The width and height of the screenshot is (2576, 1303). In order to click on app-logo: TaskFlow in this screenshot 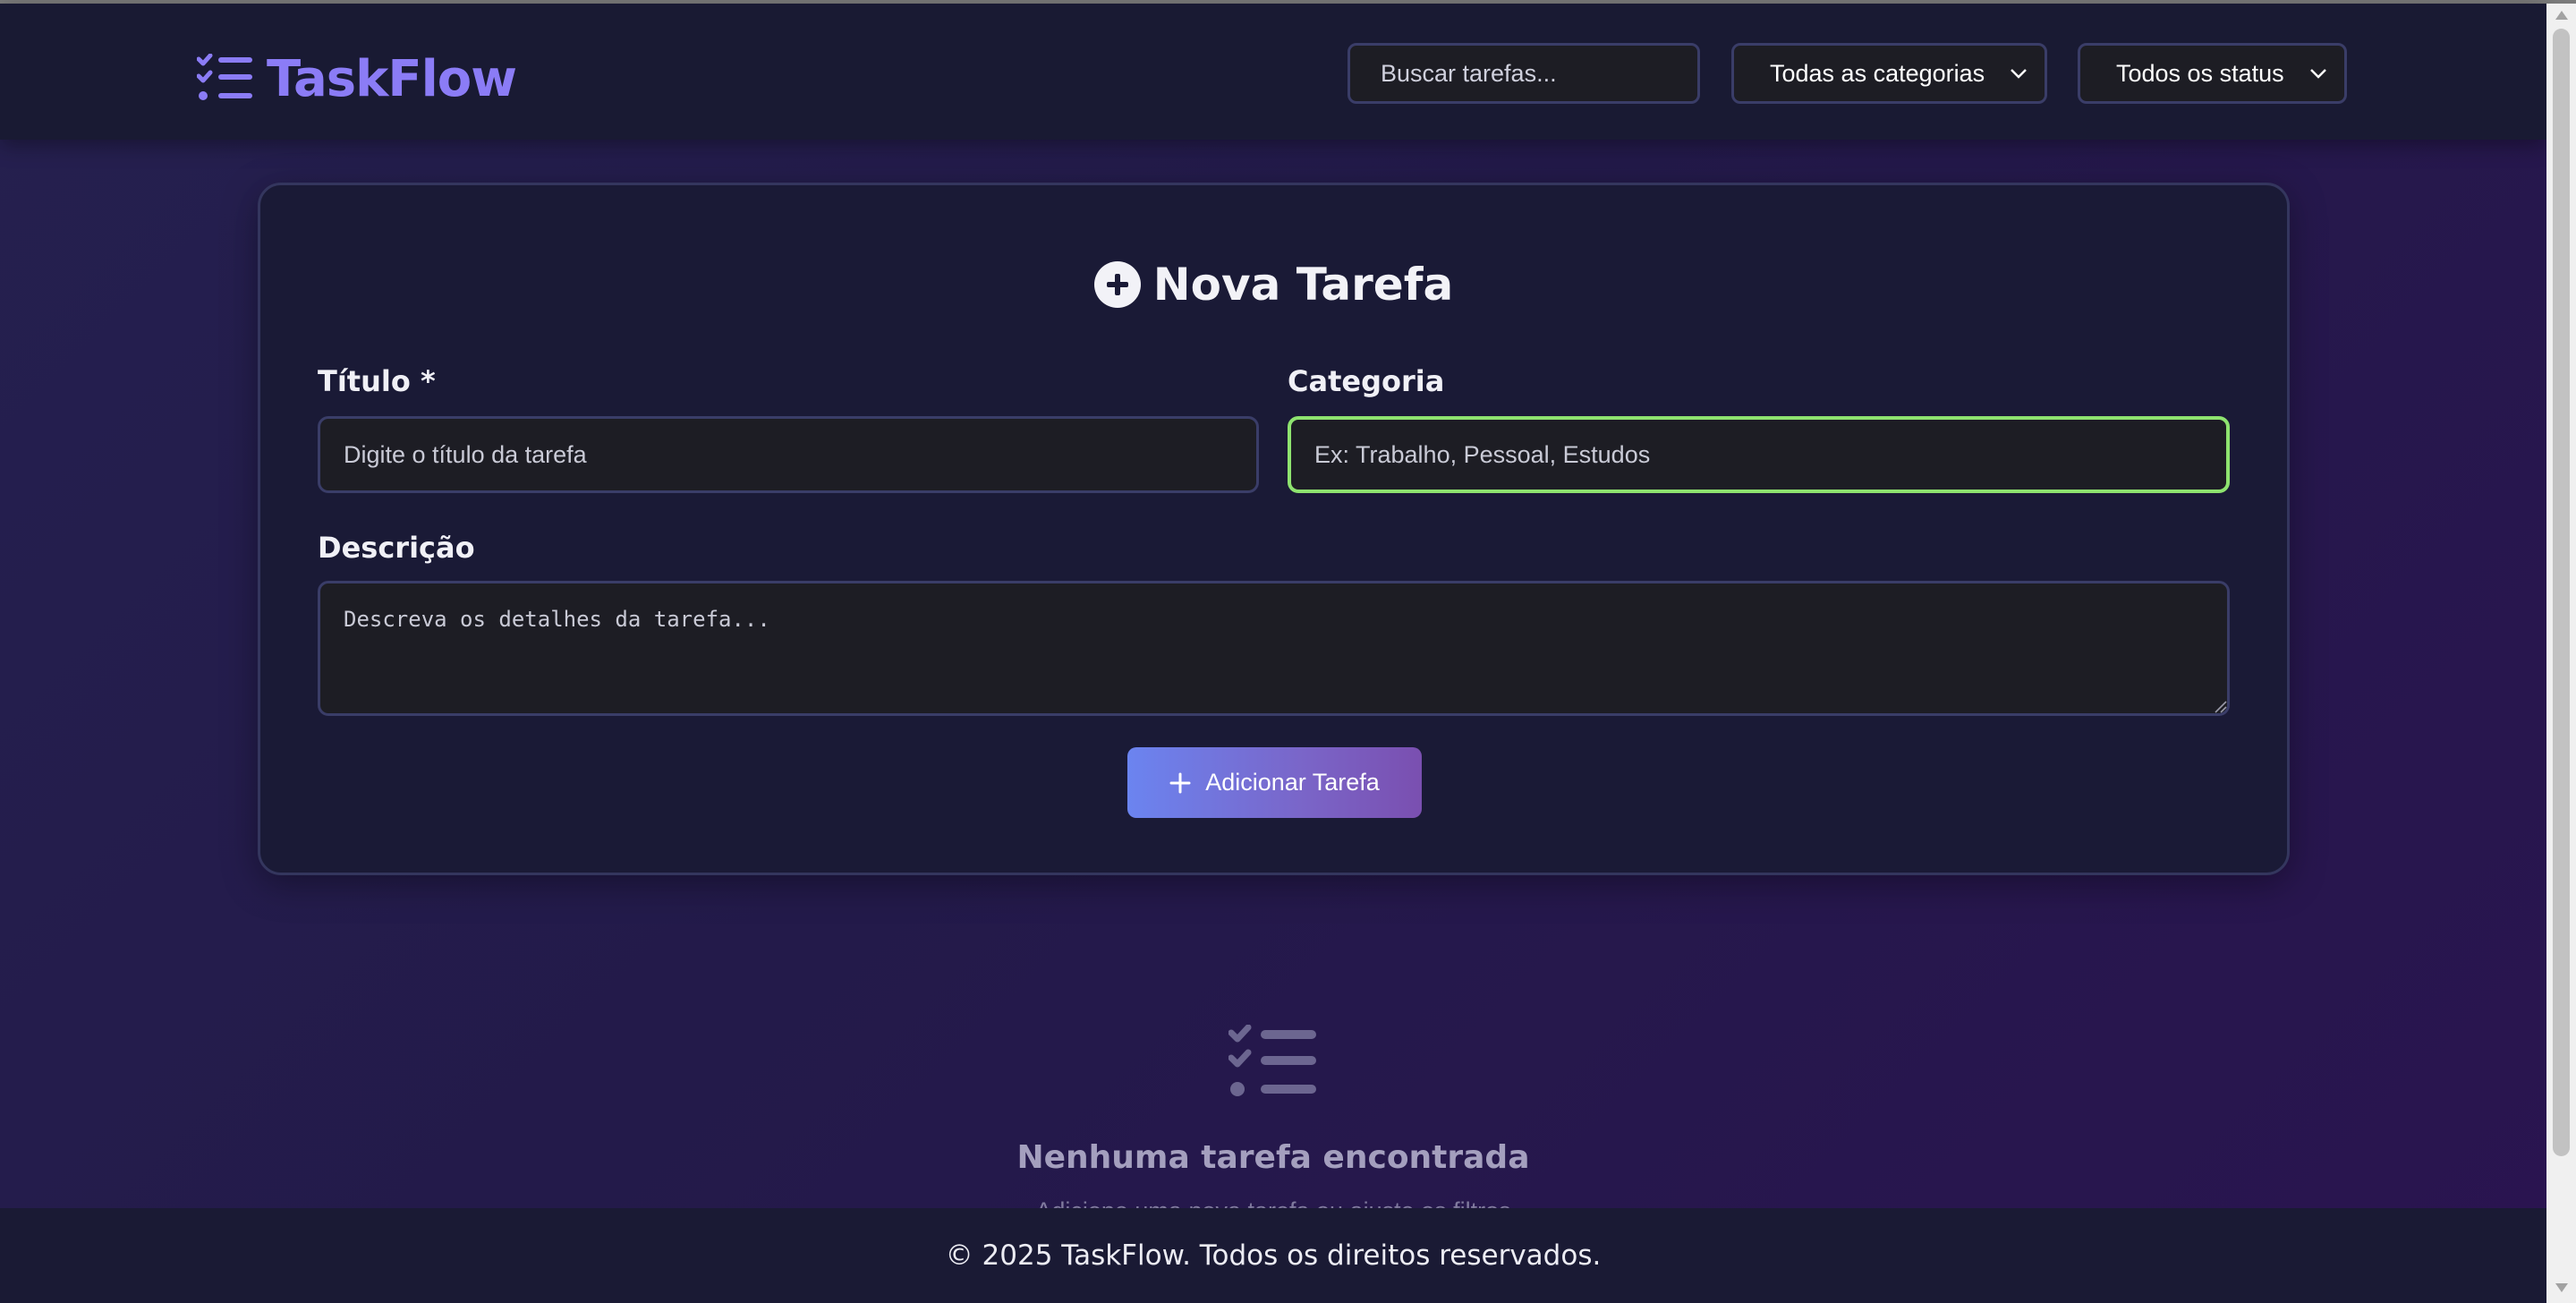, I will do `click(357, 78)`.